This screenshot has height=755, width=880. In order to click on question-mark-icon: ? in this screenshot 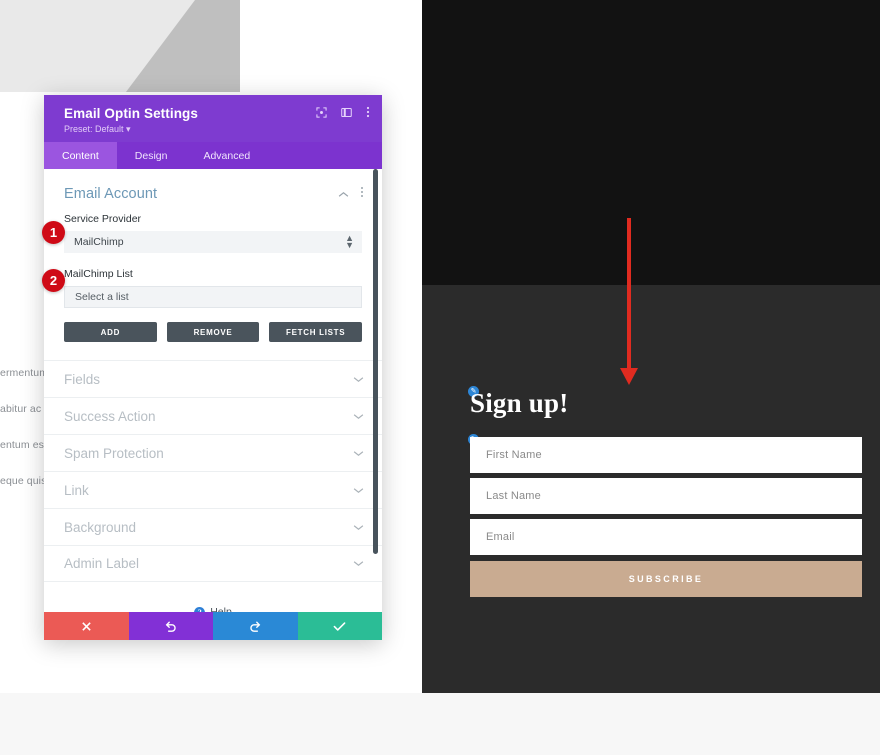, I will do `click(200, 609)`.